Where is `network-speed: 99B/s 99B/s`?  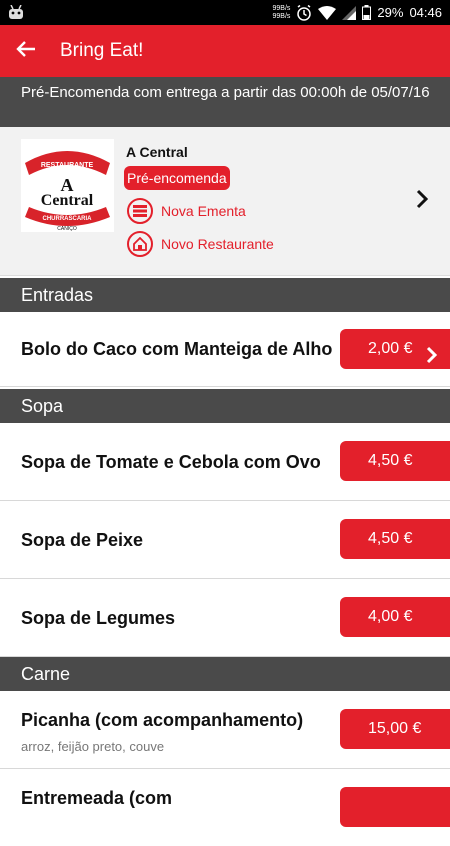
network-speed: 99B/s 99B/s is located at coordinates (282, 13).